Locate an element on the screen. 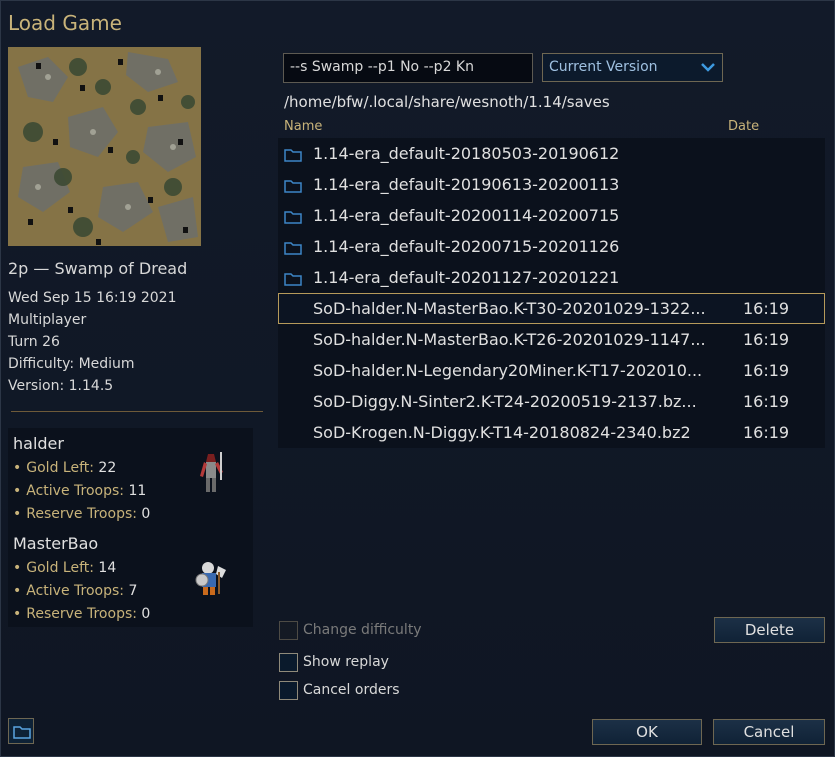 This screenshot has height=757, width=835. turn-number: Turn 26 is located at coordinates (34, 342).